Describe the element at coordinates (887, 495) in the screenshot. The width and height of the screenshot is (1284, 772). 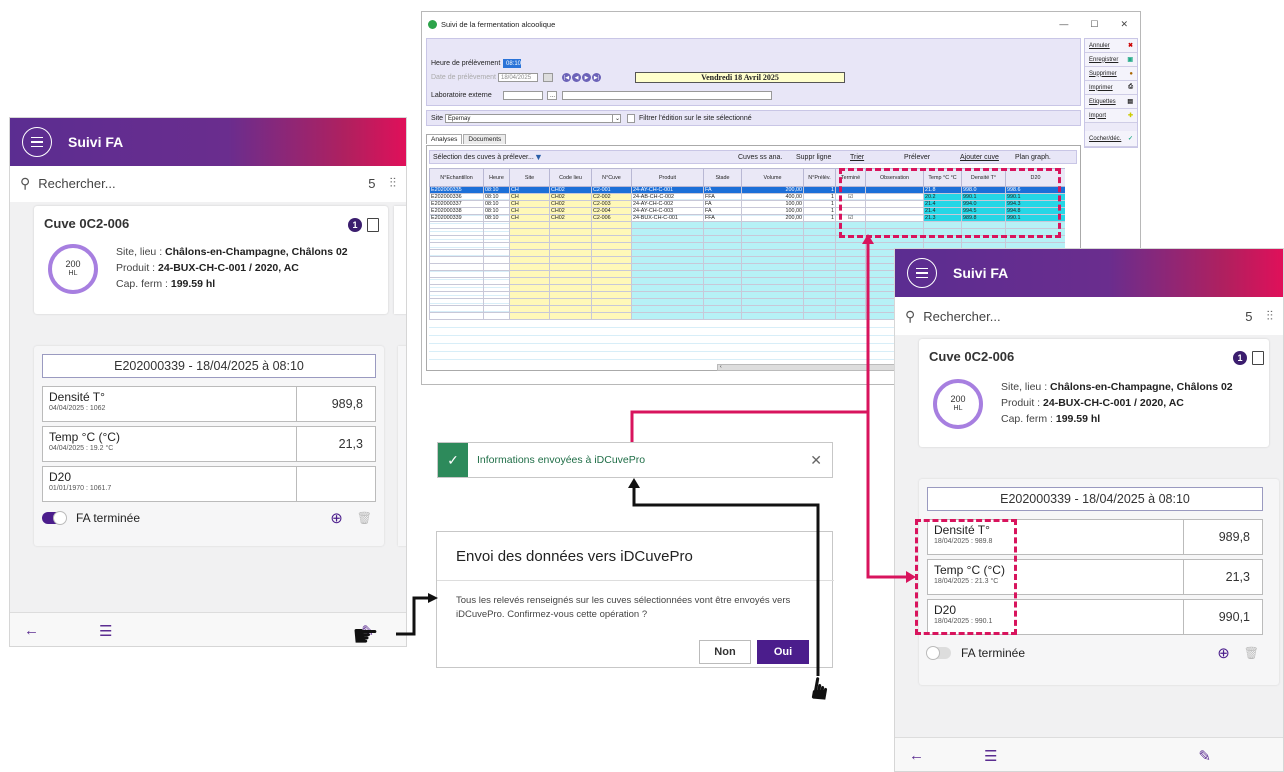
I see `arrow-to-mobile` at that location.